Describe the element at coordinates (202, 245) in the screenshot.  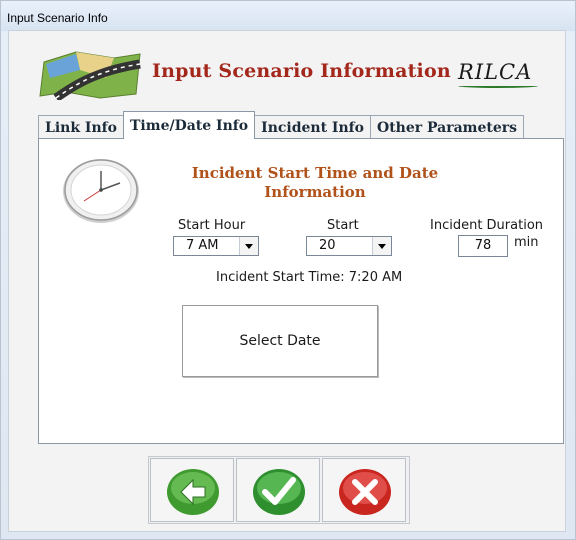
I see `start-hour-value: 7 AM` at that location.